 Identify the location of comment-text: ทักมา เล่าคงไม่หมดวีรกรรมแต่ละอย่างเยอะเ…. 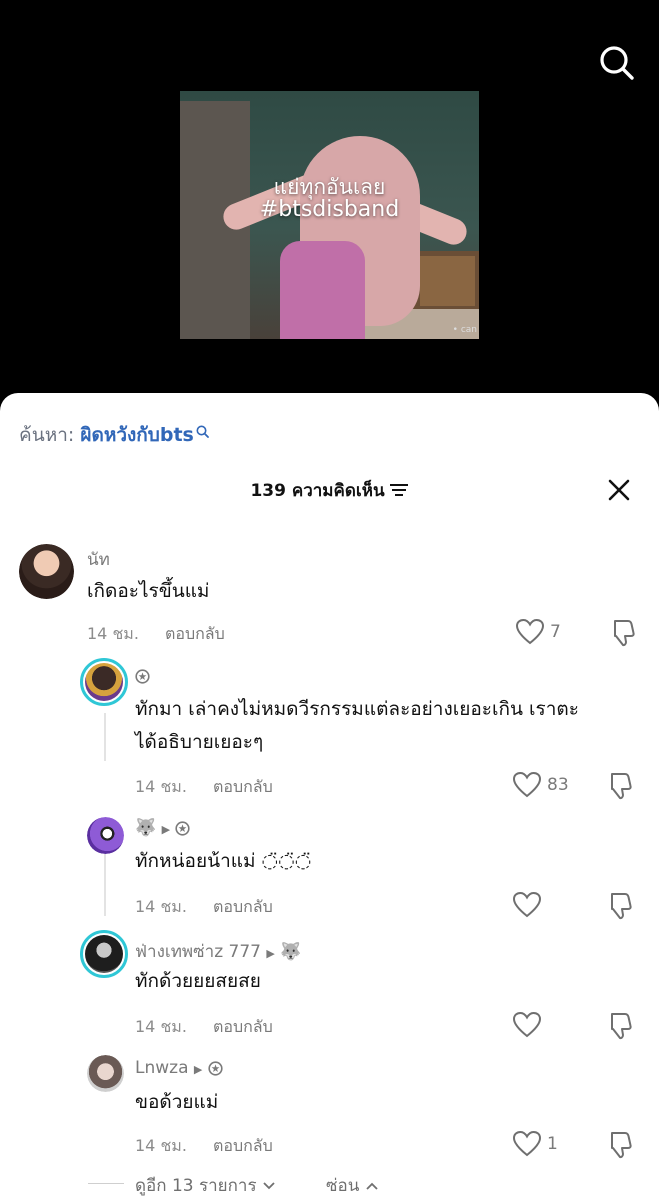
(357, 726).